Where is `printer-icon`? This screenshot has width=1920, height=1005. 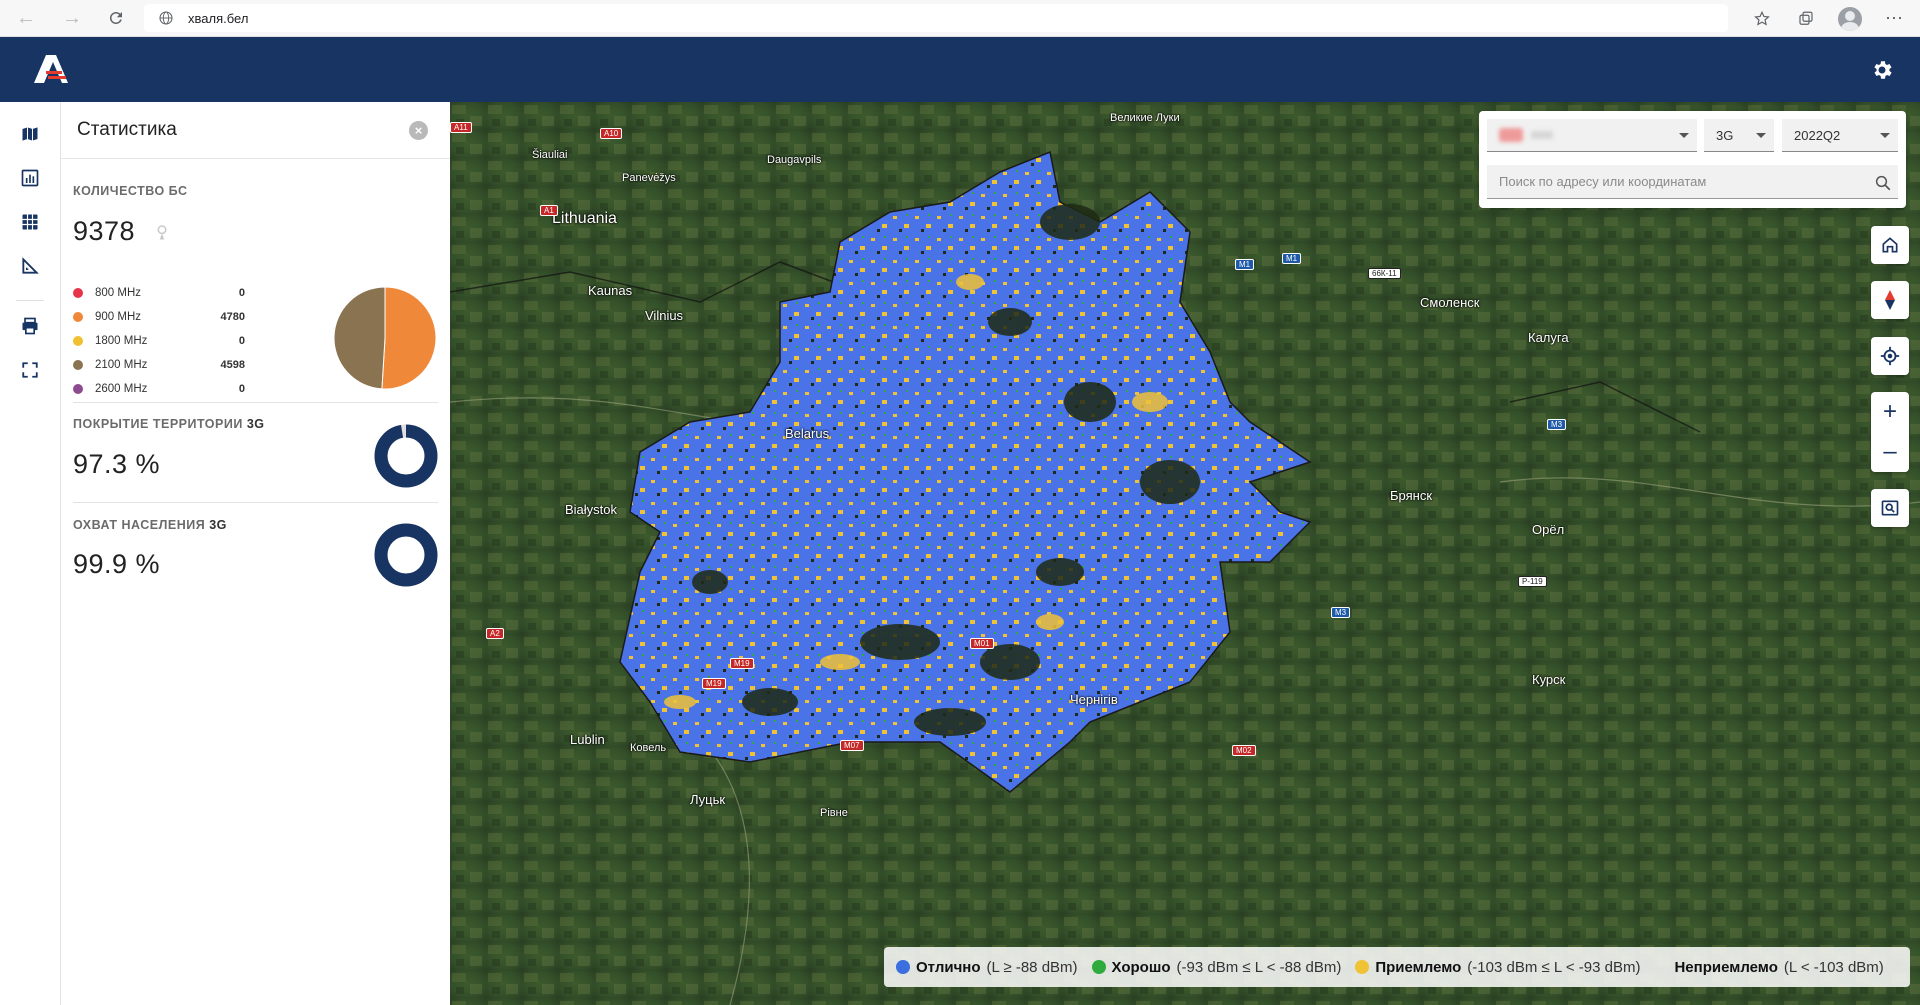 printer-icon is located at coordinates (30, 326).